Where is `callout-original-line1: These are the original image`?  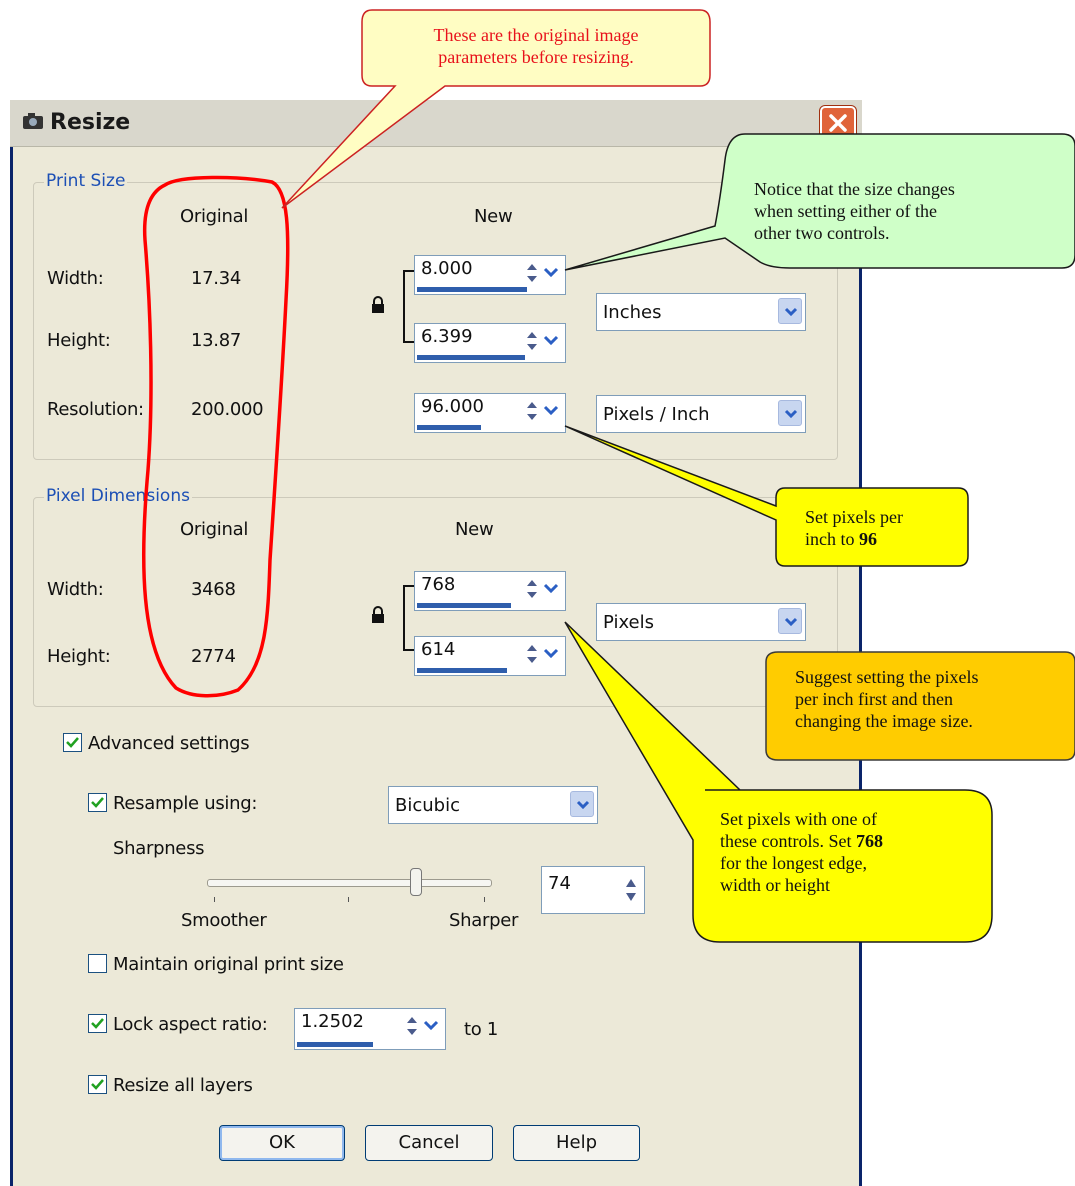 callout-original-line1: These are the original image is located at coordinates (536, 35).